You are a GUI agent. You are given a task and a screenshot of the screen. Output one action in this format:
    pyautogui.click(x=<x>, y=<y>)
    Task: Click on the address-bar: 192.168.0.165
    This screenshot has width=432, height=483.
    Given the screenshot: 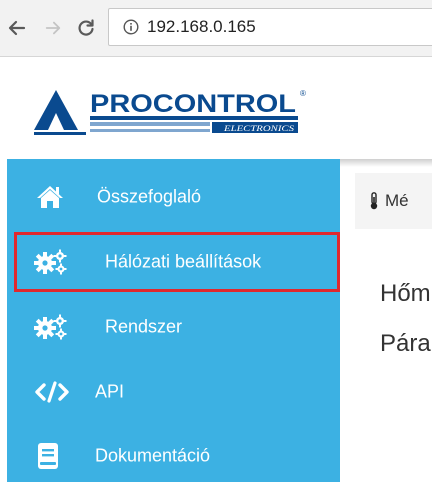 What is the action you would take?
    pyautogui.click(x=270, y=27)
    